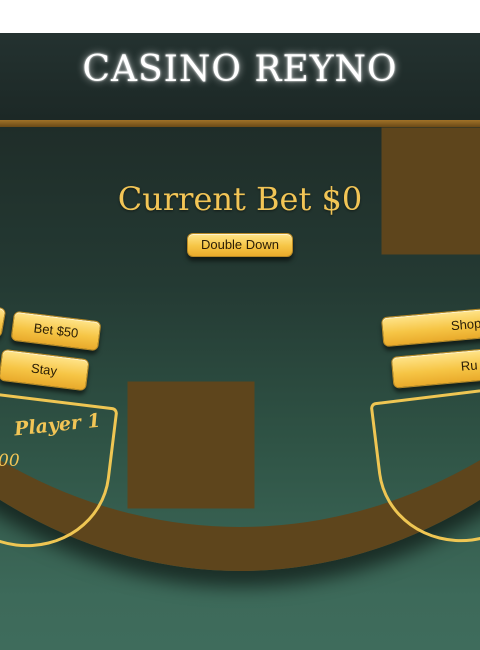 The width and height of the screenshot is (480, 650). I want to click on current-bet-display: Current Bet $0, so click(240, 199).